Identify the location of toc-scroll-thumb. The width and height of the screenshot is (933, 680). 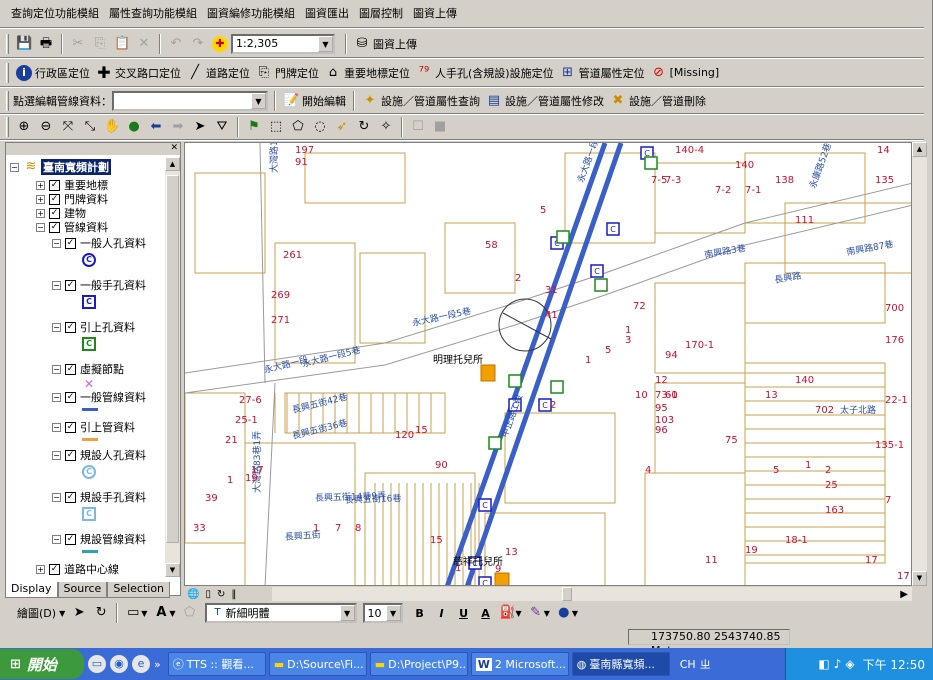
(172, 359).